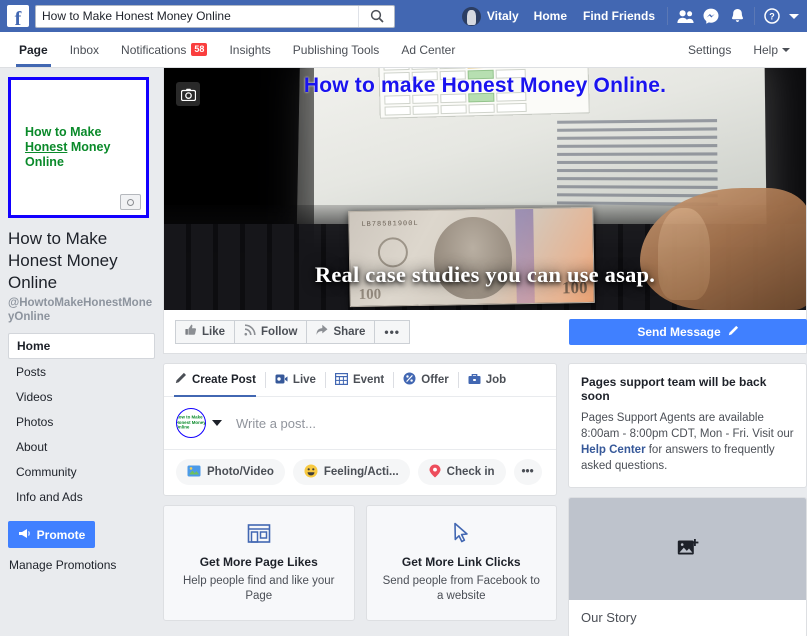 This screenshot has height=636, width=807. What do you see at coordinates (32, 446) in the screenshot?
I see `sidebar-item-label: About` at bounding box center [32, 446].